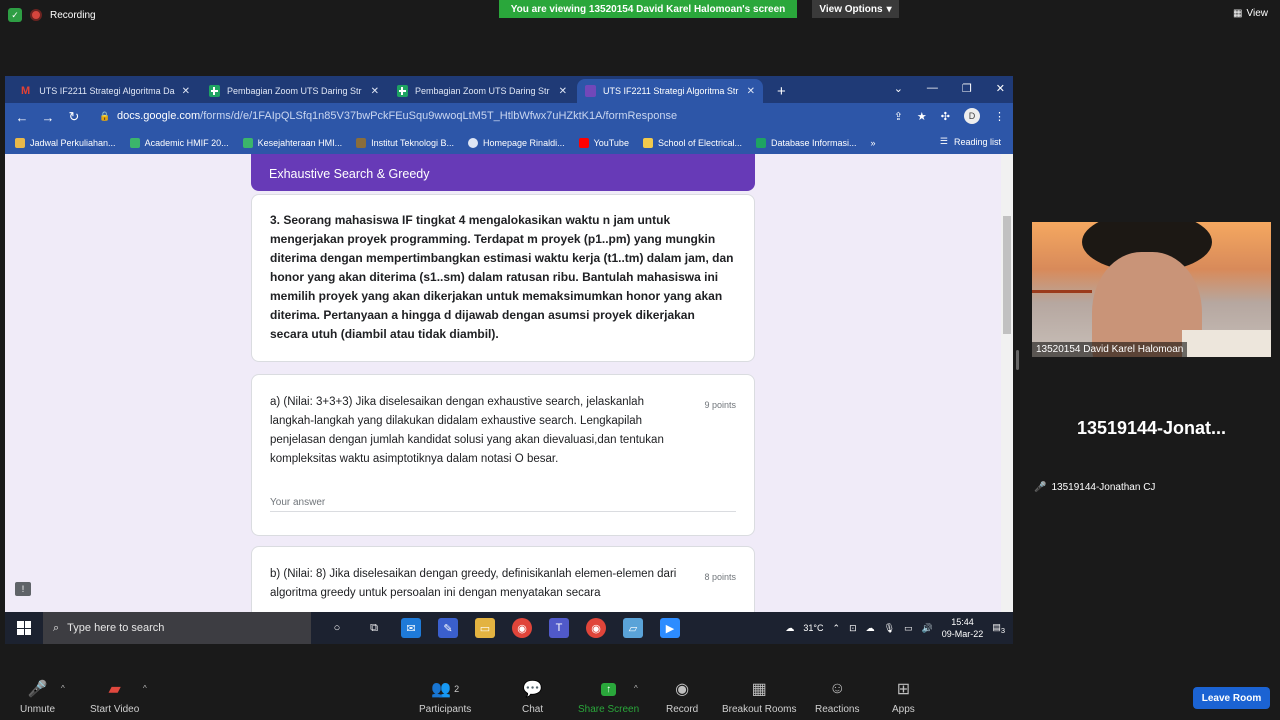 This screenshot has height=720, width=1280. Describe the element at coordinates (682, 697) in the screenshot. I see `record-button: ◉ Record` at that location.